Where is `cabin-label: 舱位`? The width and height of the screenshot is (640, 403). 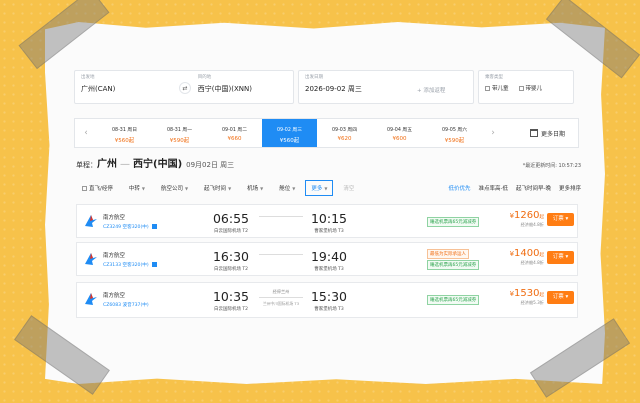
cabin-label: 舱位 is located at coordinates (285, 189).